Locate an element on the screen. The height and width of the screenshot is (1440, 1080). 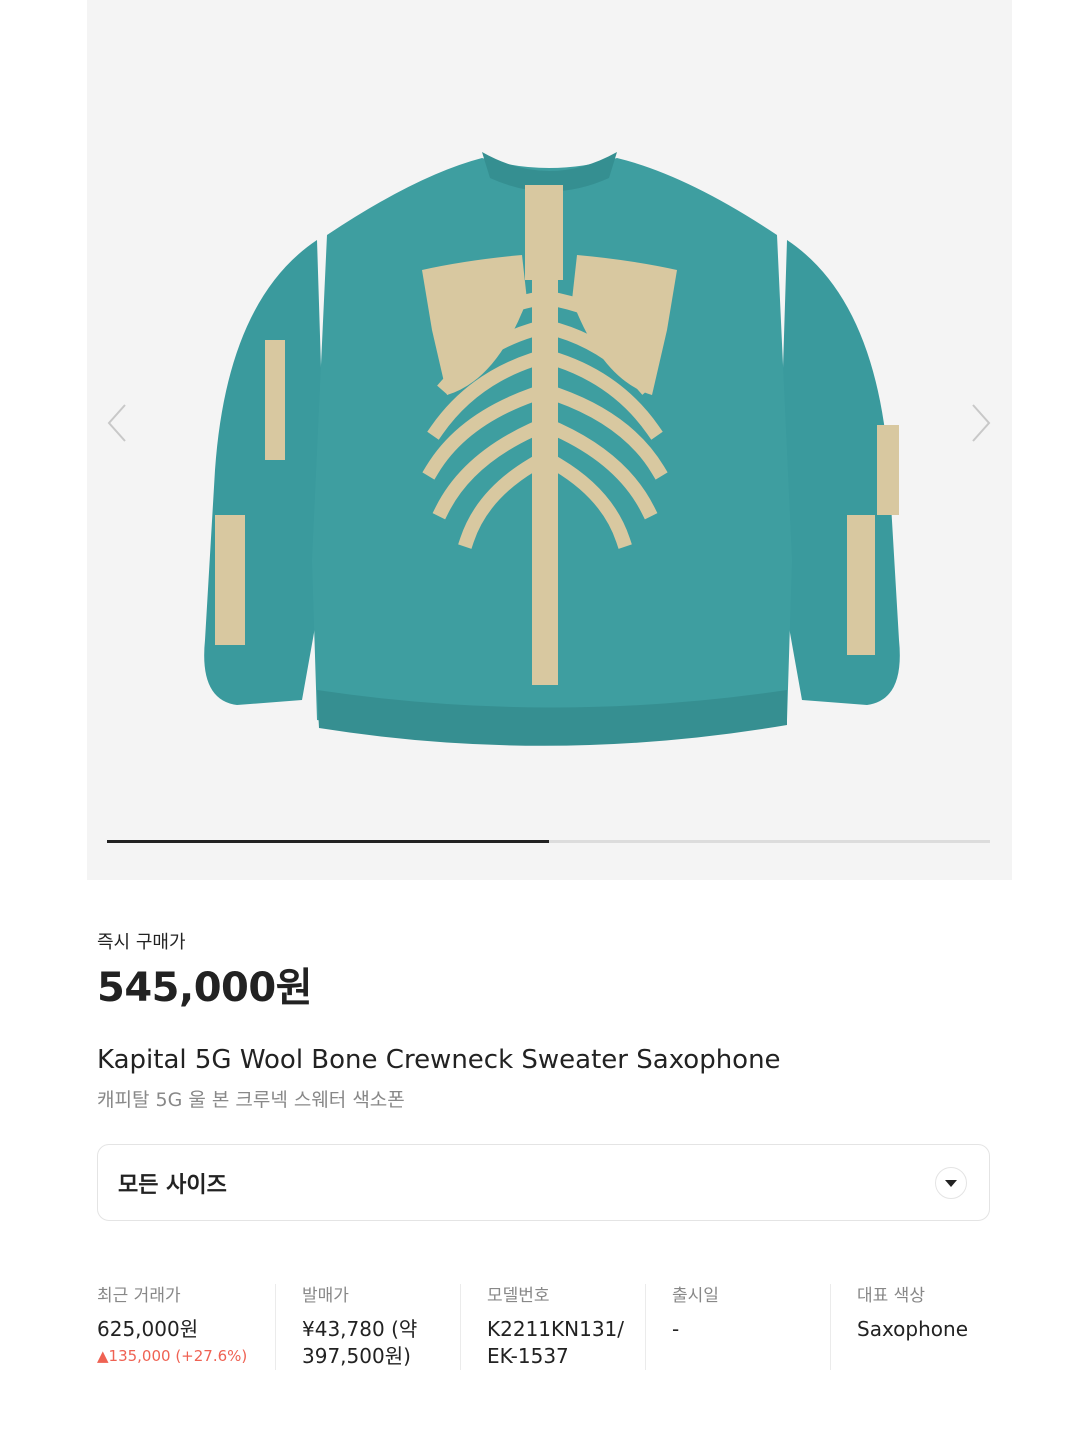
gallery-progress-fill is located at coordinates (328, 841).